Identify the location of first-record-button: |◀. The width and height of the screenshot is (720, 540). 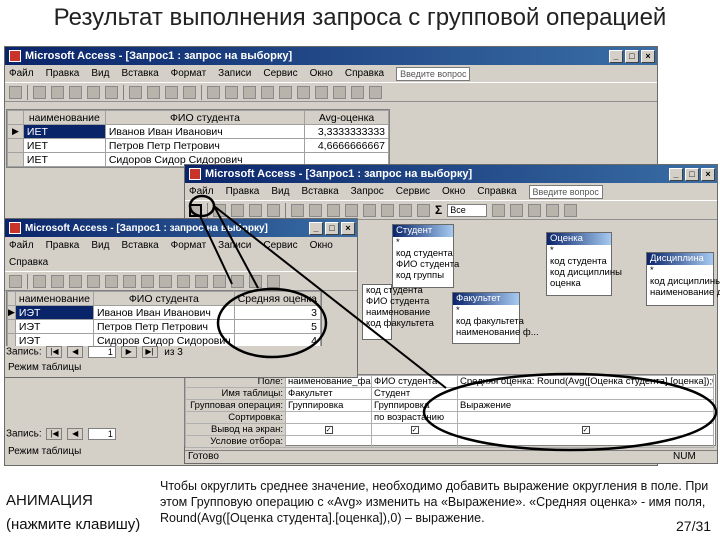
(54, 434).